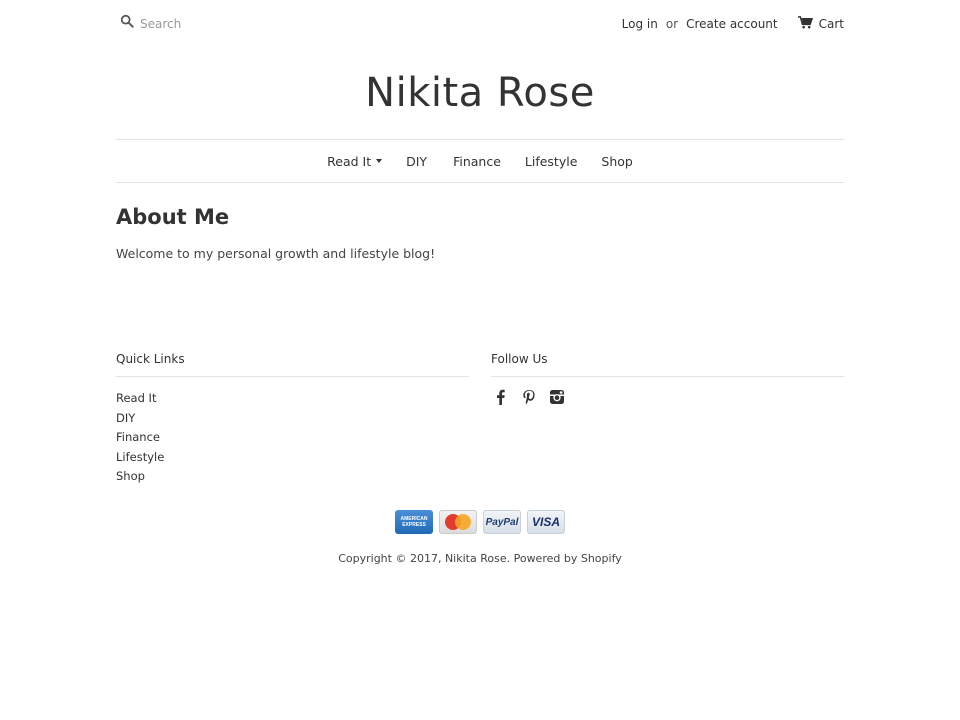  I want to click on payment-label: EXPRESS, so click(414, 525).